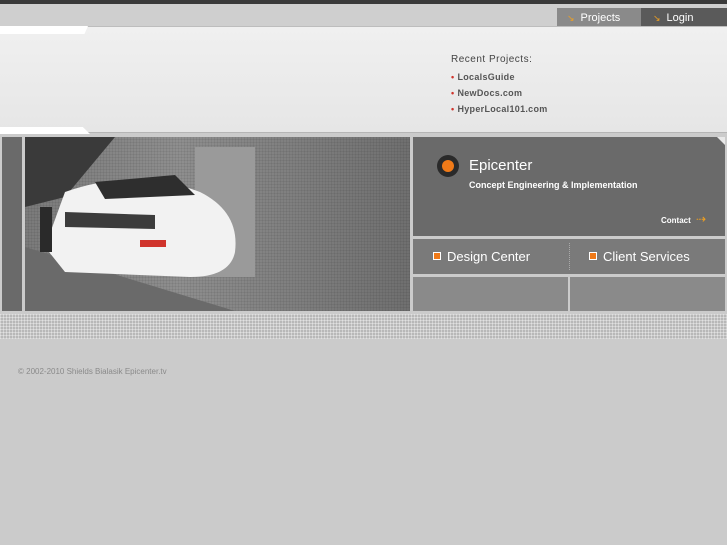 The image size is (727, 545). What do you see at coordinates (44, 30) in the screenshot?
I see `banner-notch-top` at bounding box center [44, 30].